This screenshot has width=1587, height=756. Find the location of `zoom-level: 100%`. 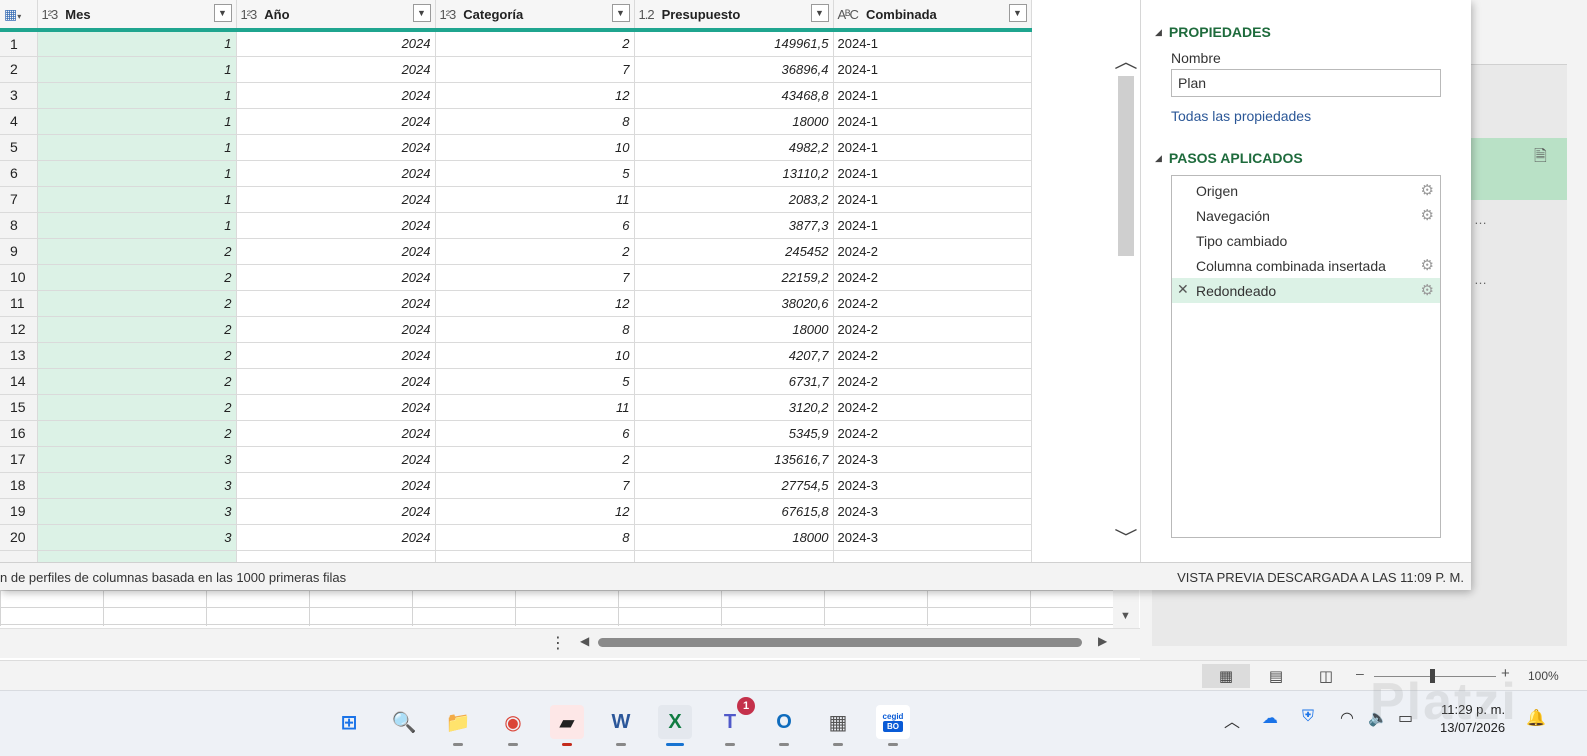

zoom-level: 100% is located at coordinates (1543, 676).